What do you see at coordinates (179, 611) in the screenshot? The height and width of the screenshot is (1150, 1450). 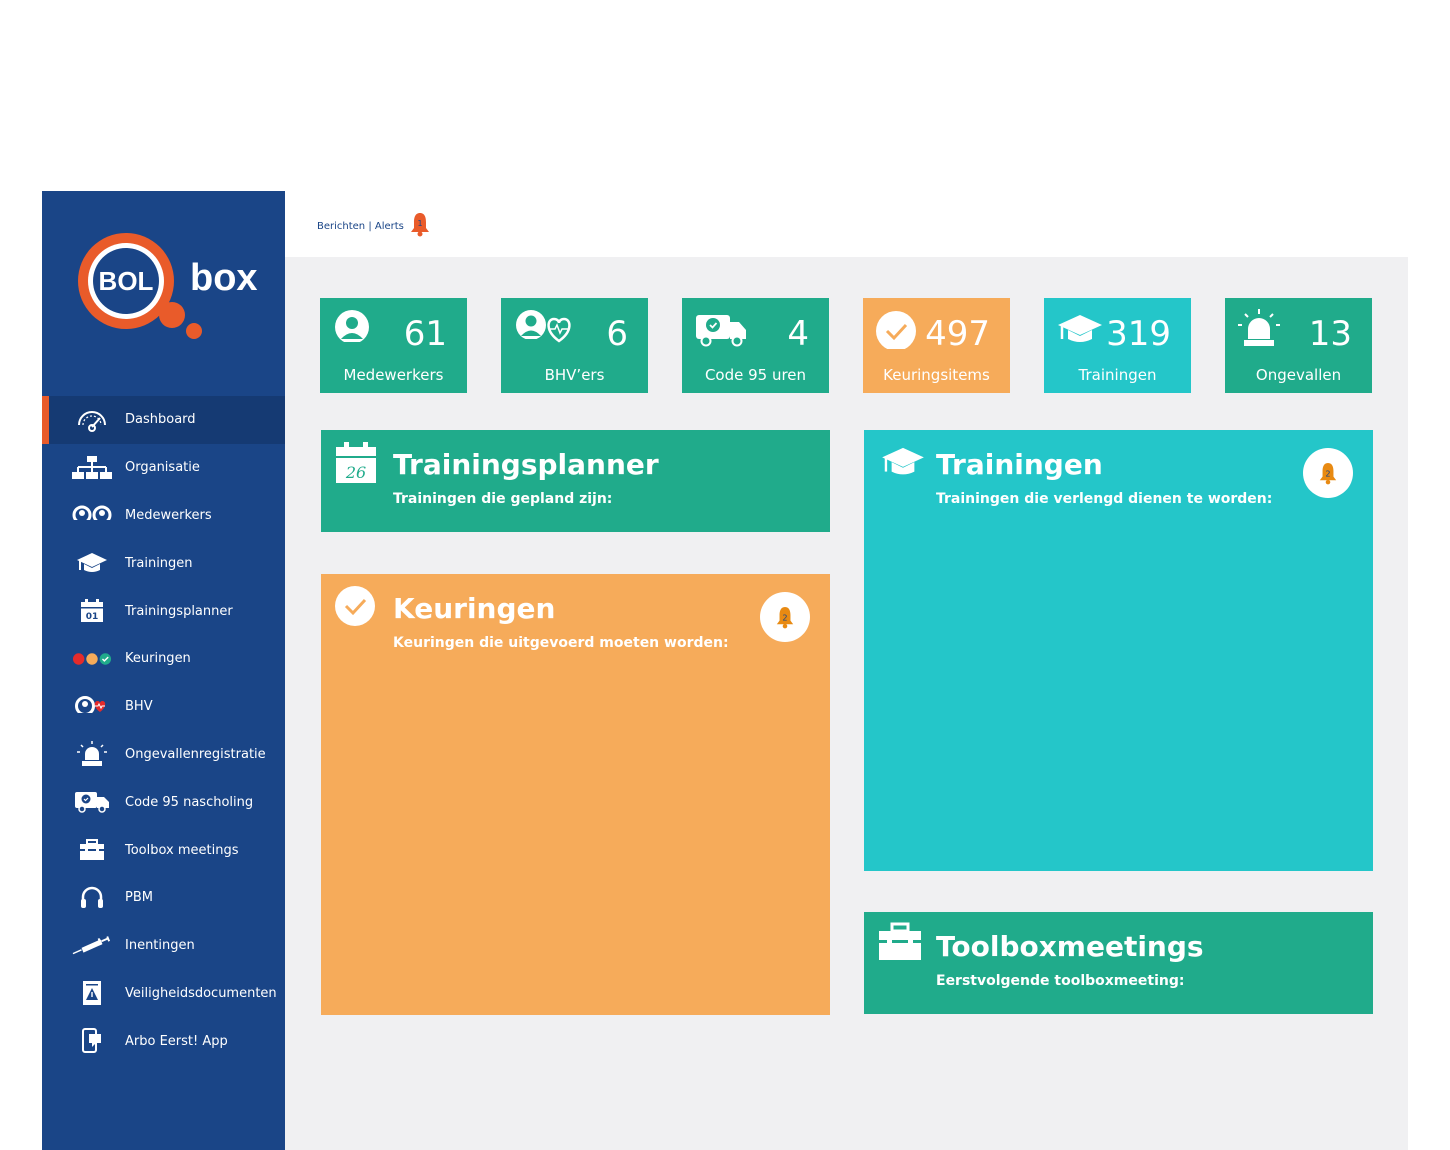 I see `sidebar-item-label: Trainingsplanner` at bounding box center [179, 611].